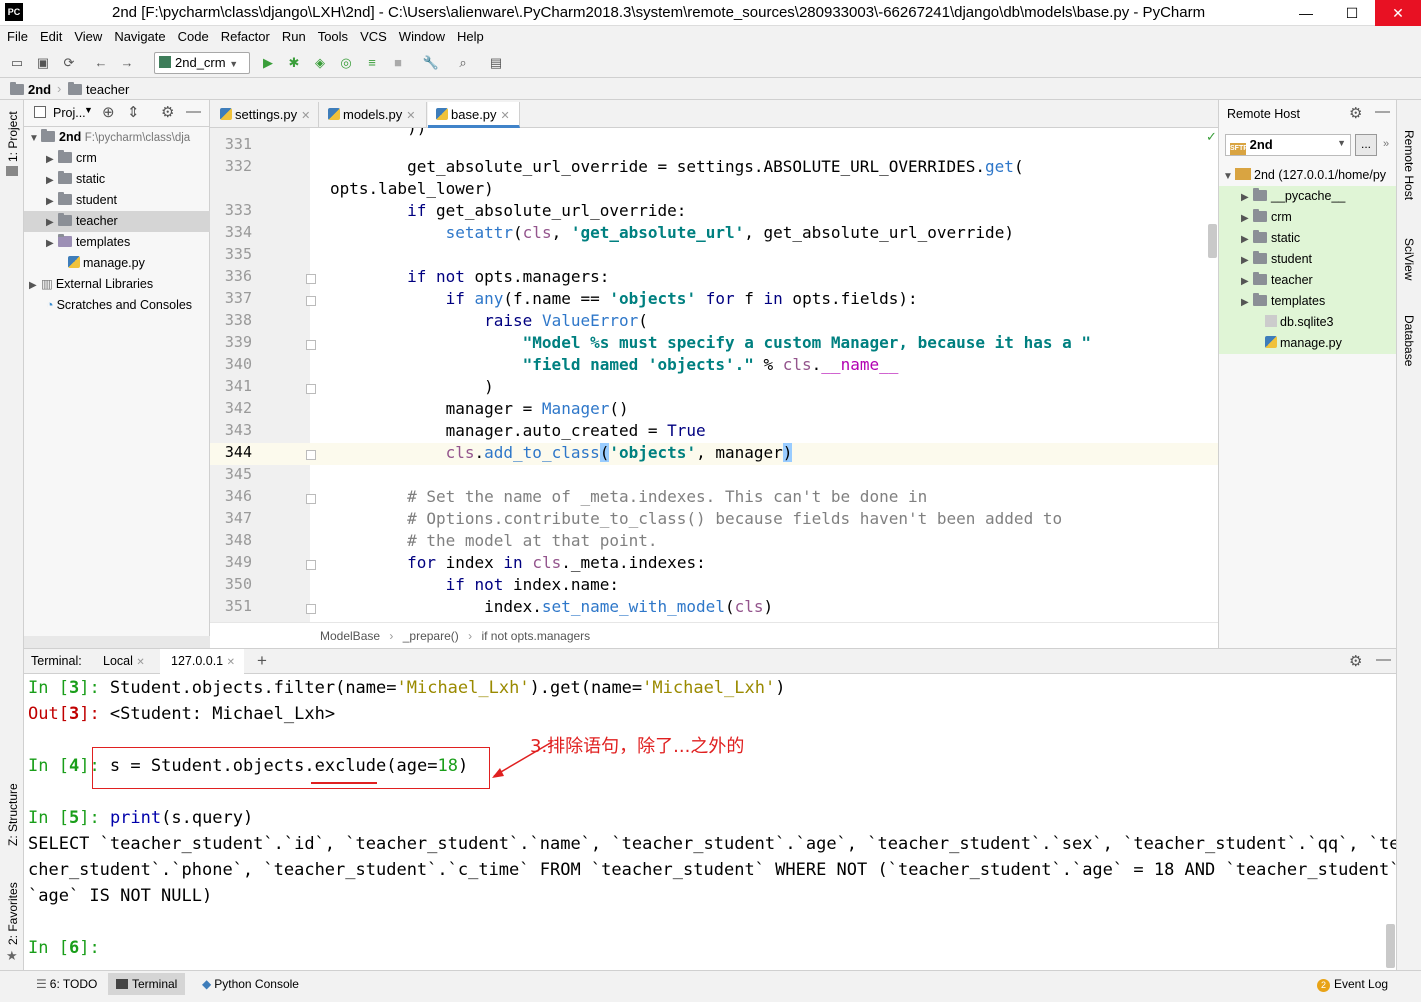  Describe the element at coordinates (127, 63) in the screenshot. I see `forward-icon: →` at that location.